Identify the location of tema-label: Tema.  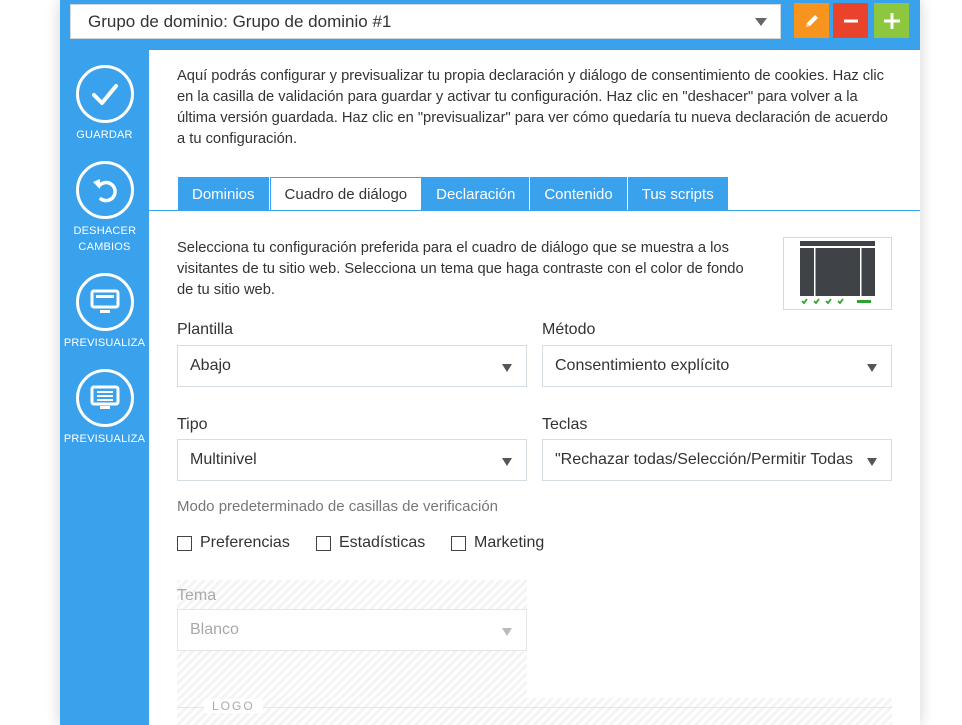
(197, 595).